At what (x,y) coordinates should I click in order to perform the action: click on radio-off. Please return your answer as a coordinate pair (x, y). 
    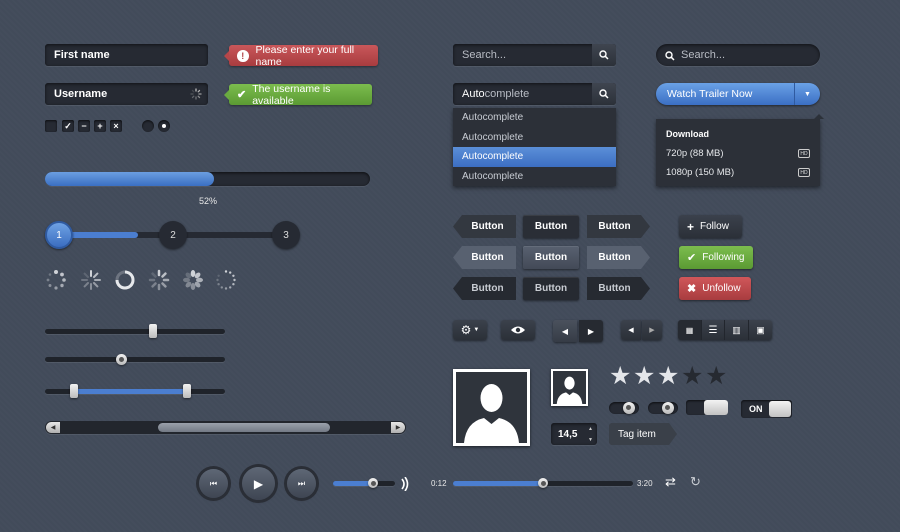
    Looking at the image, I should click on (148, 126).